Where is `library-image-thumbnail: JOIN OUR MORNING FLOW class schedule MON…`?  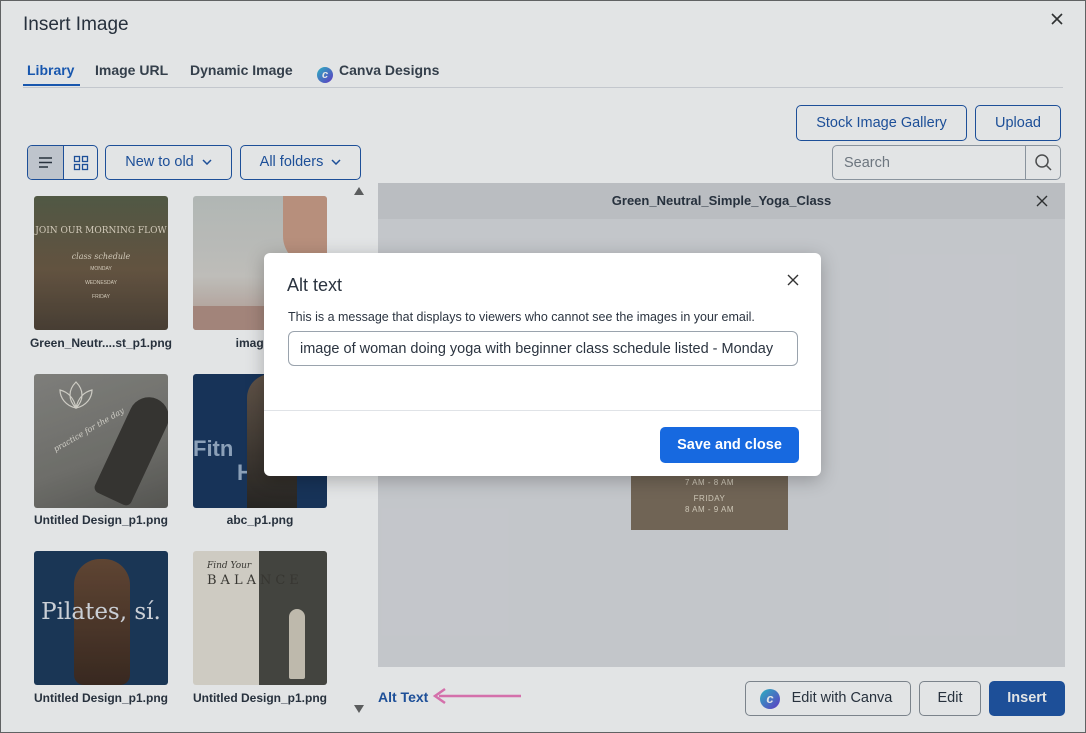
library-image-thumbnail: JOIN OUR MORNING FLOW class schedule MON… is located at coordinates (101, 263).